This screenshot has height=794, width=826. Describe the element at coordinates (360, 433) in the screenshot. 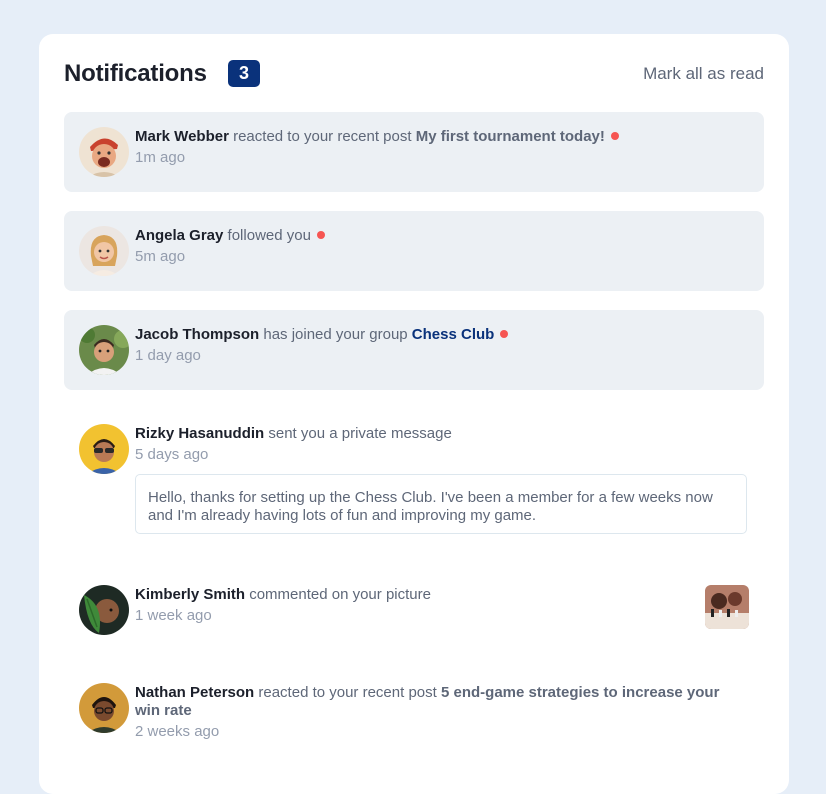

I see `action-text: sent you a private message` at that location.